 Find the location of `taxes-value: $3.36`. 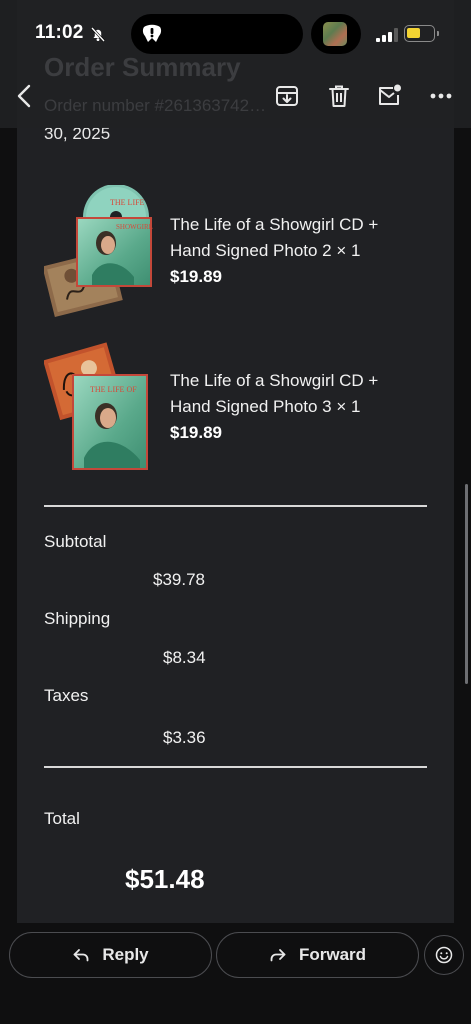

taxes-value: $3.36 is located at coordinates (184, 737).